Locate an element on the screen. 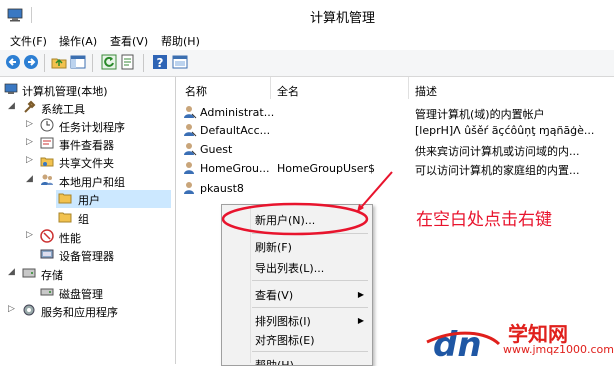 The image size is (614, 366). column-header-description: 描述 is located at coordinates (426, 91).